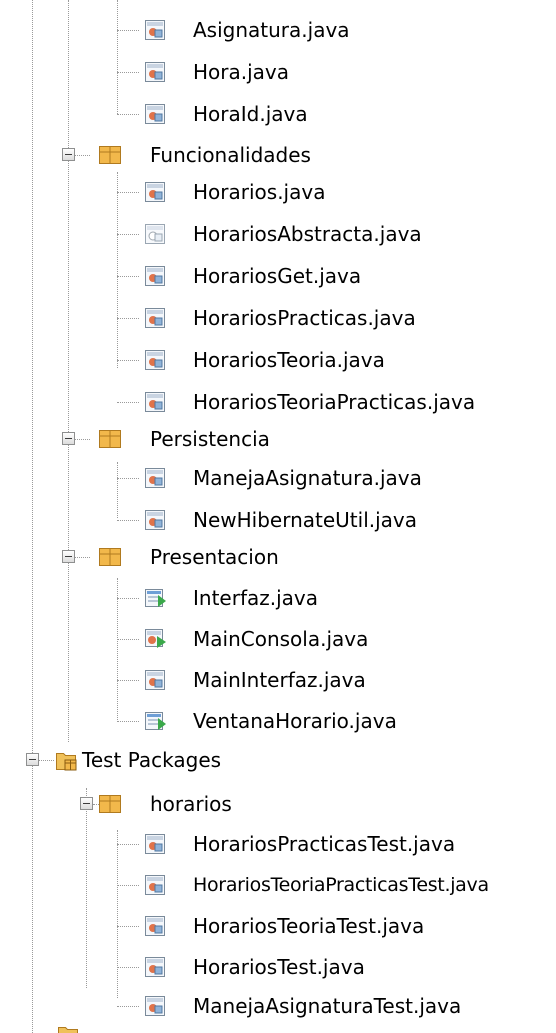  What do you see at coordinates (68, 1028) in the screenshot?
I see `partial-folder-icon` at bounding box center [68, 1028].